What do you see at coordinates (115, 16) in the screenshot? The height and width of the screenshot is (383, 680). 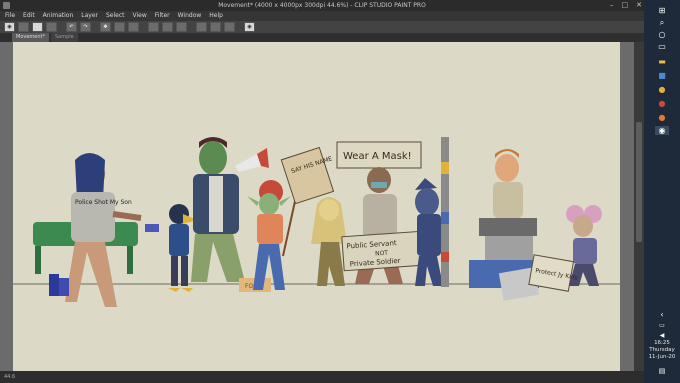 I see `menu-select: Select` at bounding box center [115, 16].